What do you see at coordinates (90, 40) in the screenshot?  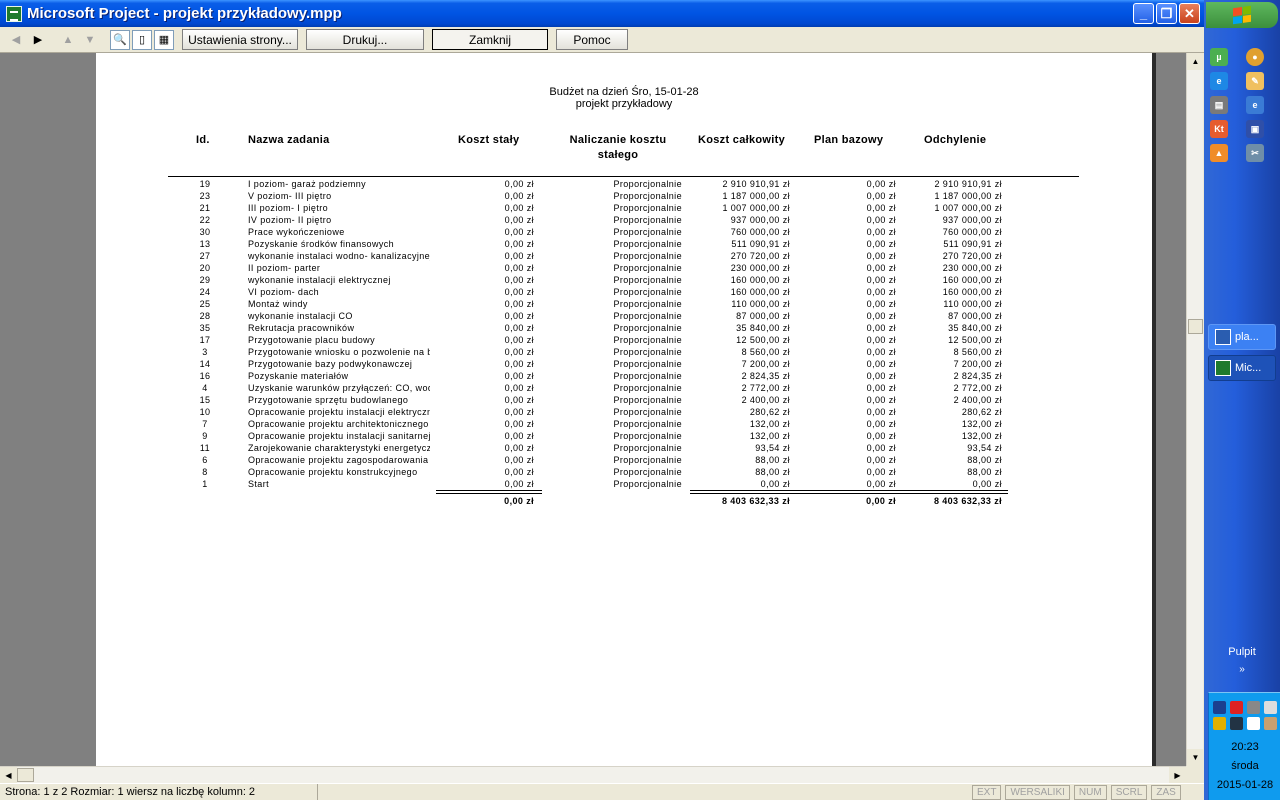 I see `page-down-icon: ▼` at bounding box center [90, 40].